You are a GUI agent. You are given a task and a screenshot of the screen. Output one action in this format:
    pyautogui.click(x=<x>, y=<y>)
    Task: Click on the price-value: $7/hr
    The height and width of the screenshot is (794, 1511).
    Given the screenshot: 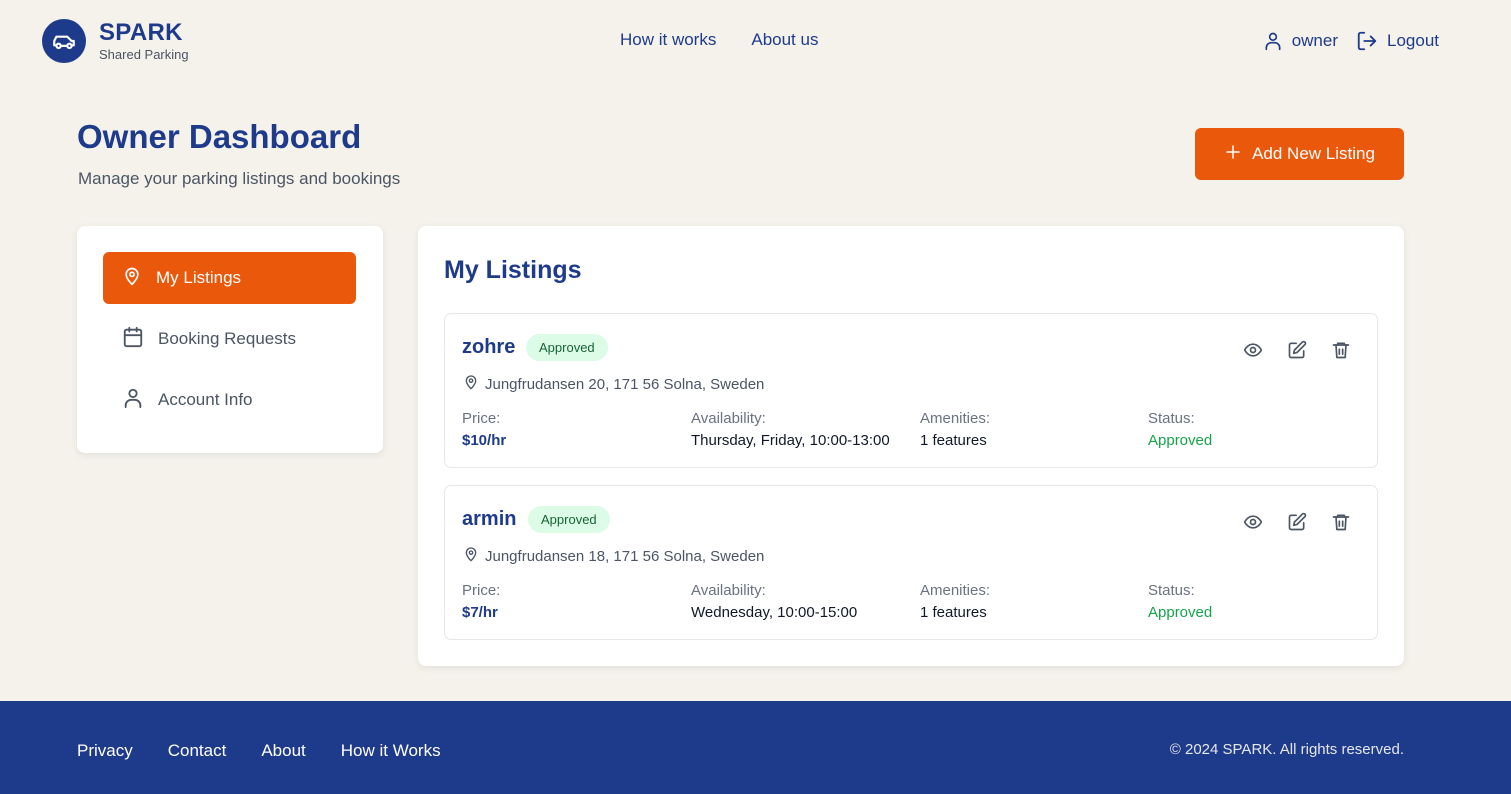 What is the action you would take?
    pyautogui.click(x=480, y=612)
    